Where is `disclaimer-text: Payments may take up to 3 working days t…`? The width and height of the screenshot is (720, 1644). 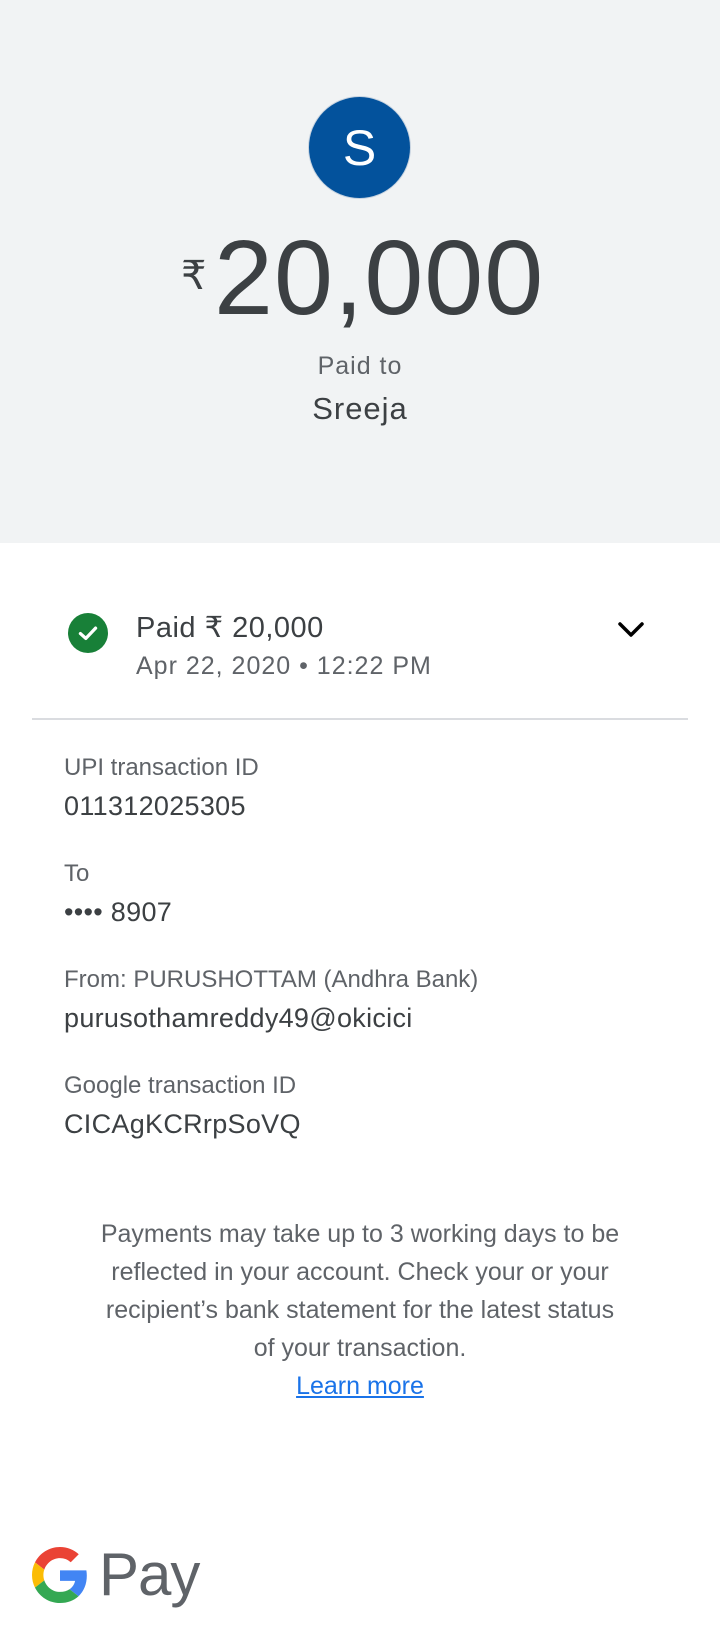
disclaimer-text: Payments may take up to 3 working days t… is located at coordinates (360, 1291).